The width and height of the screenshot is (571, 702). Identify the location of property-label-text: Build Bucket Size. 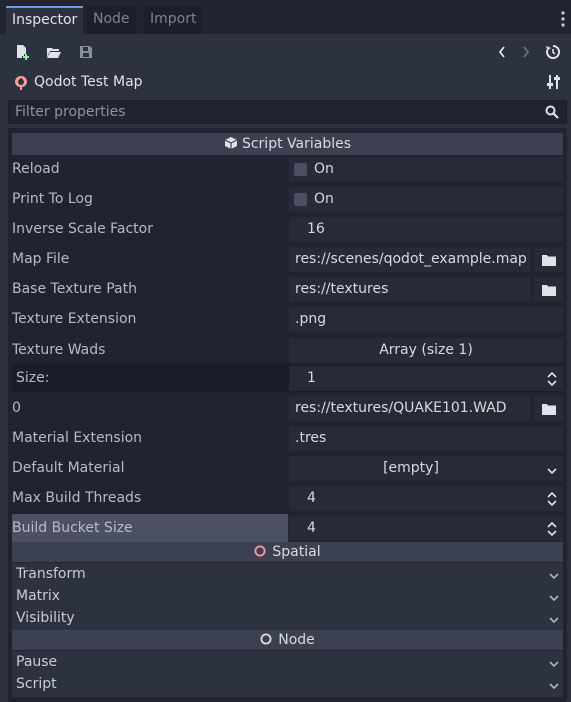
(72, 528).